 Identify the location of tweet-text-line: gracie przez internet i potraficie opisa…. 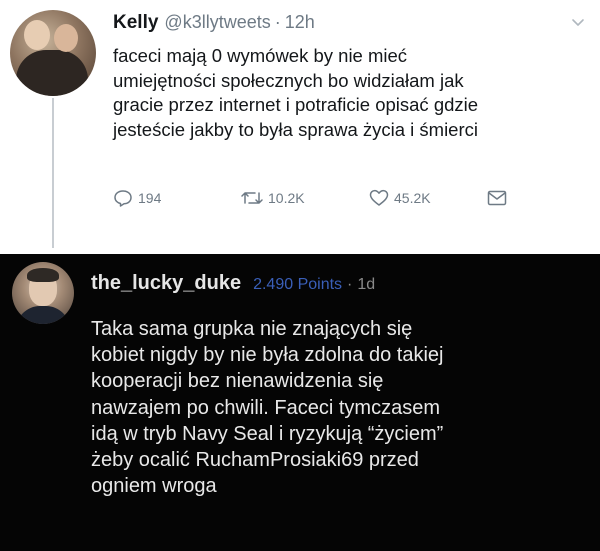
(296, 104).